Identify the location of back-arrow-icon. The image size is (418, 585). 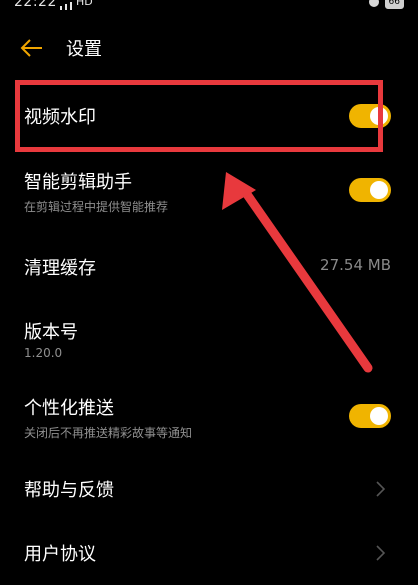
(31, 48).